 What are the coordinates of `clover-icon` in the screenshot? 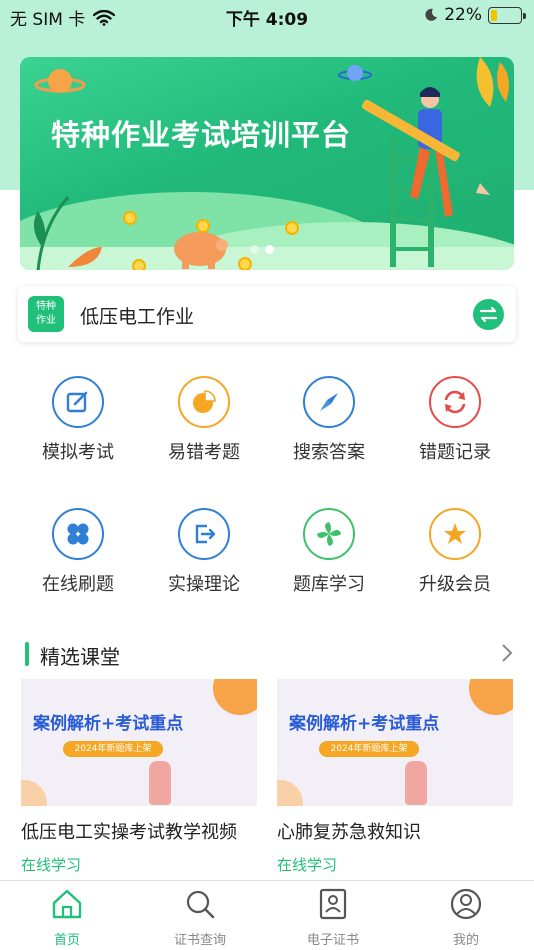 It's located at (78, 534).